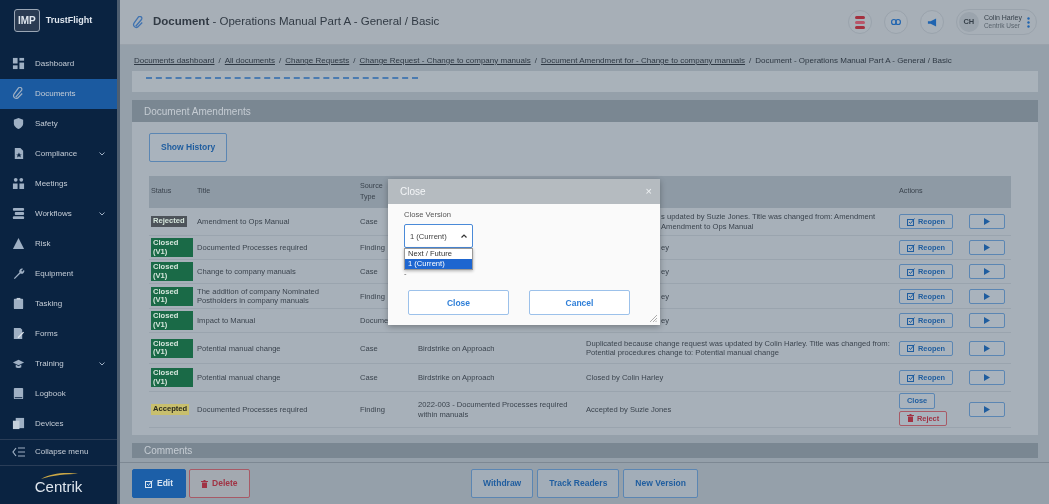  I want to click on sidebar-item: Forms, so click(58, 333).